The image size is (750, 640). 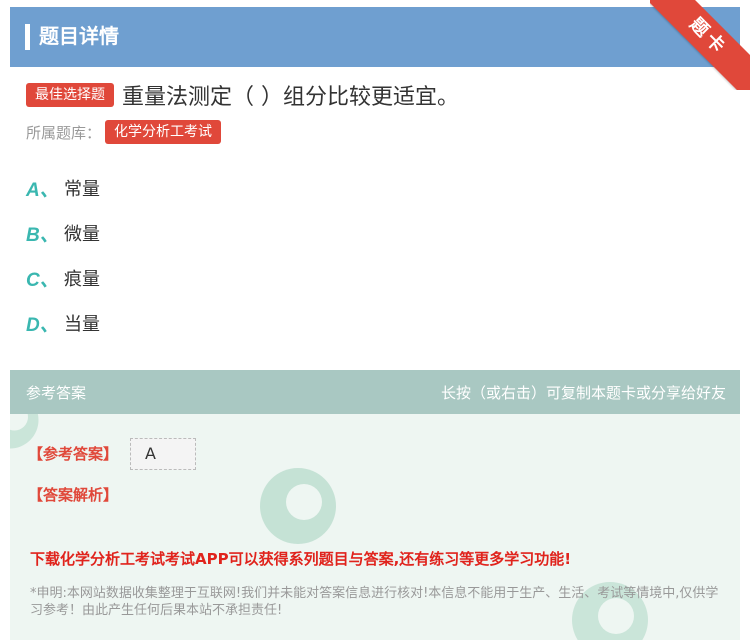 I want to click on answer-panel-title: 参考答案, so click(x=56, y=393).